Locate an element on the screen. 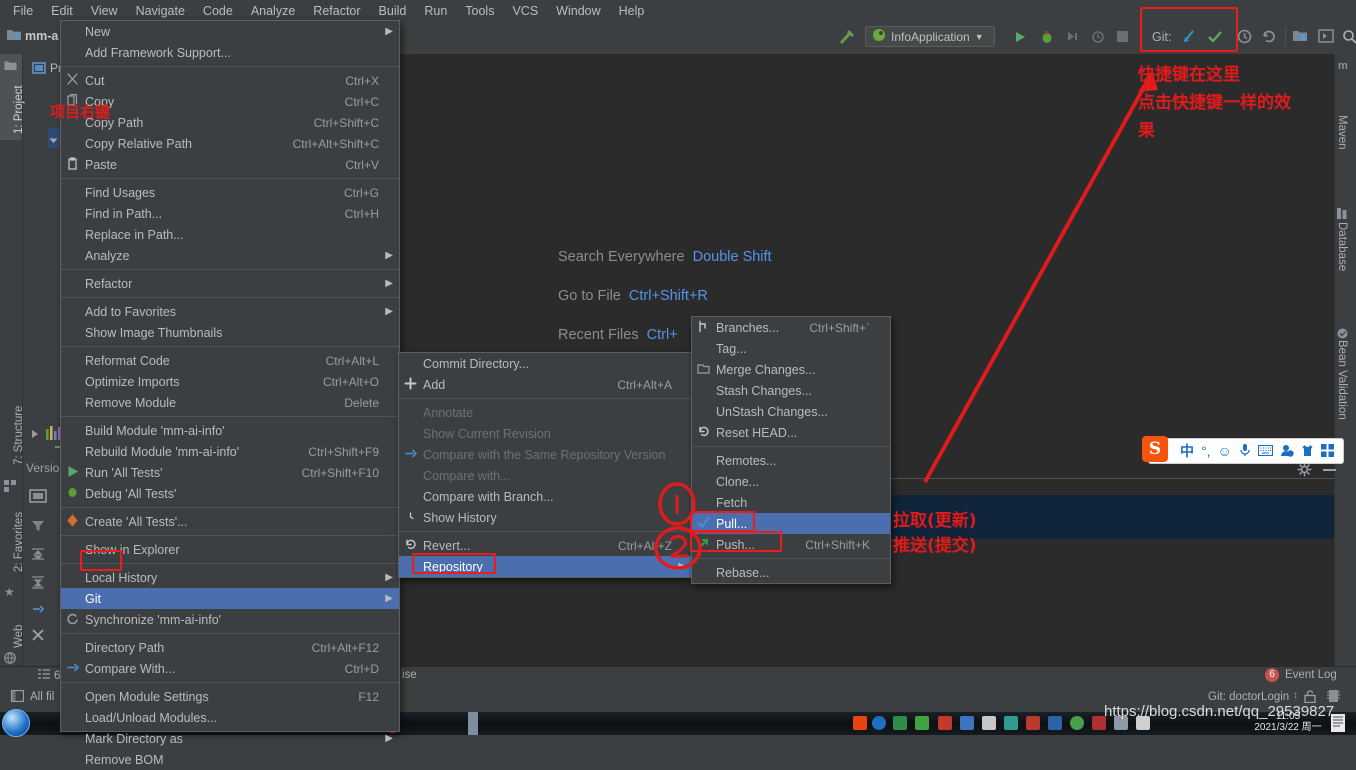 Image resolution: width=1356 pixels, height=770 pixels. menu-item-label: Remove BOM is located at coordinates (124, 759).